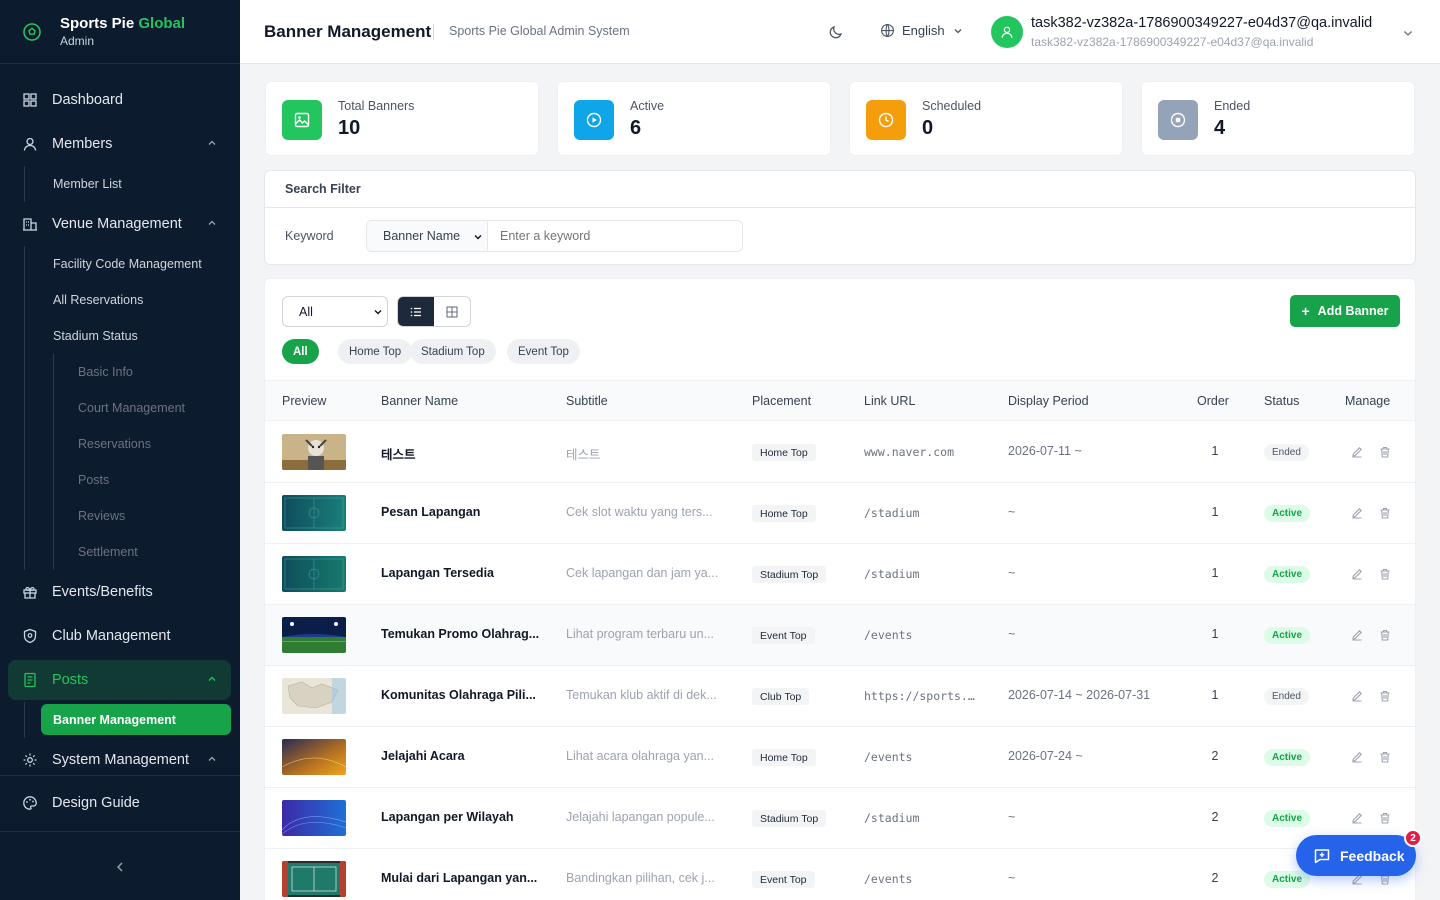 This screenshot has height=900, width=1440. I want to click on nav-member-list: Member List, so click(87, 184).